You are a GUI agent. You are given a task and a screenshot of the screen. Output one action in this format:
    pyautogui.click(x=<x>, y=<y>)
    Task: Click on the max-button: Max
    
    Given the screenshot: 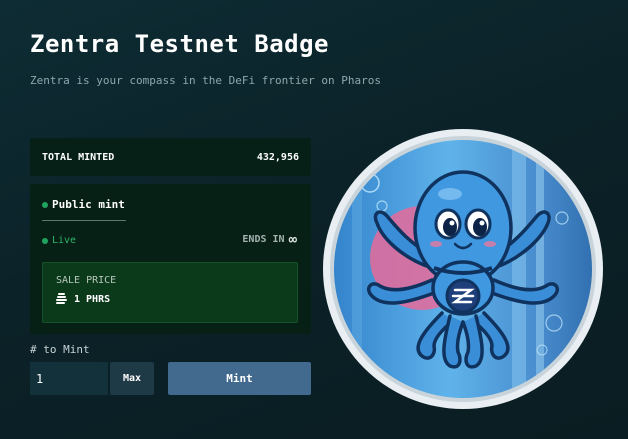 What is the action you would take?
    pyautogui.click(x=132, y=378)
    